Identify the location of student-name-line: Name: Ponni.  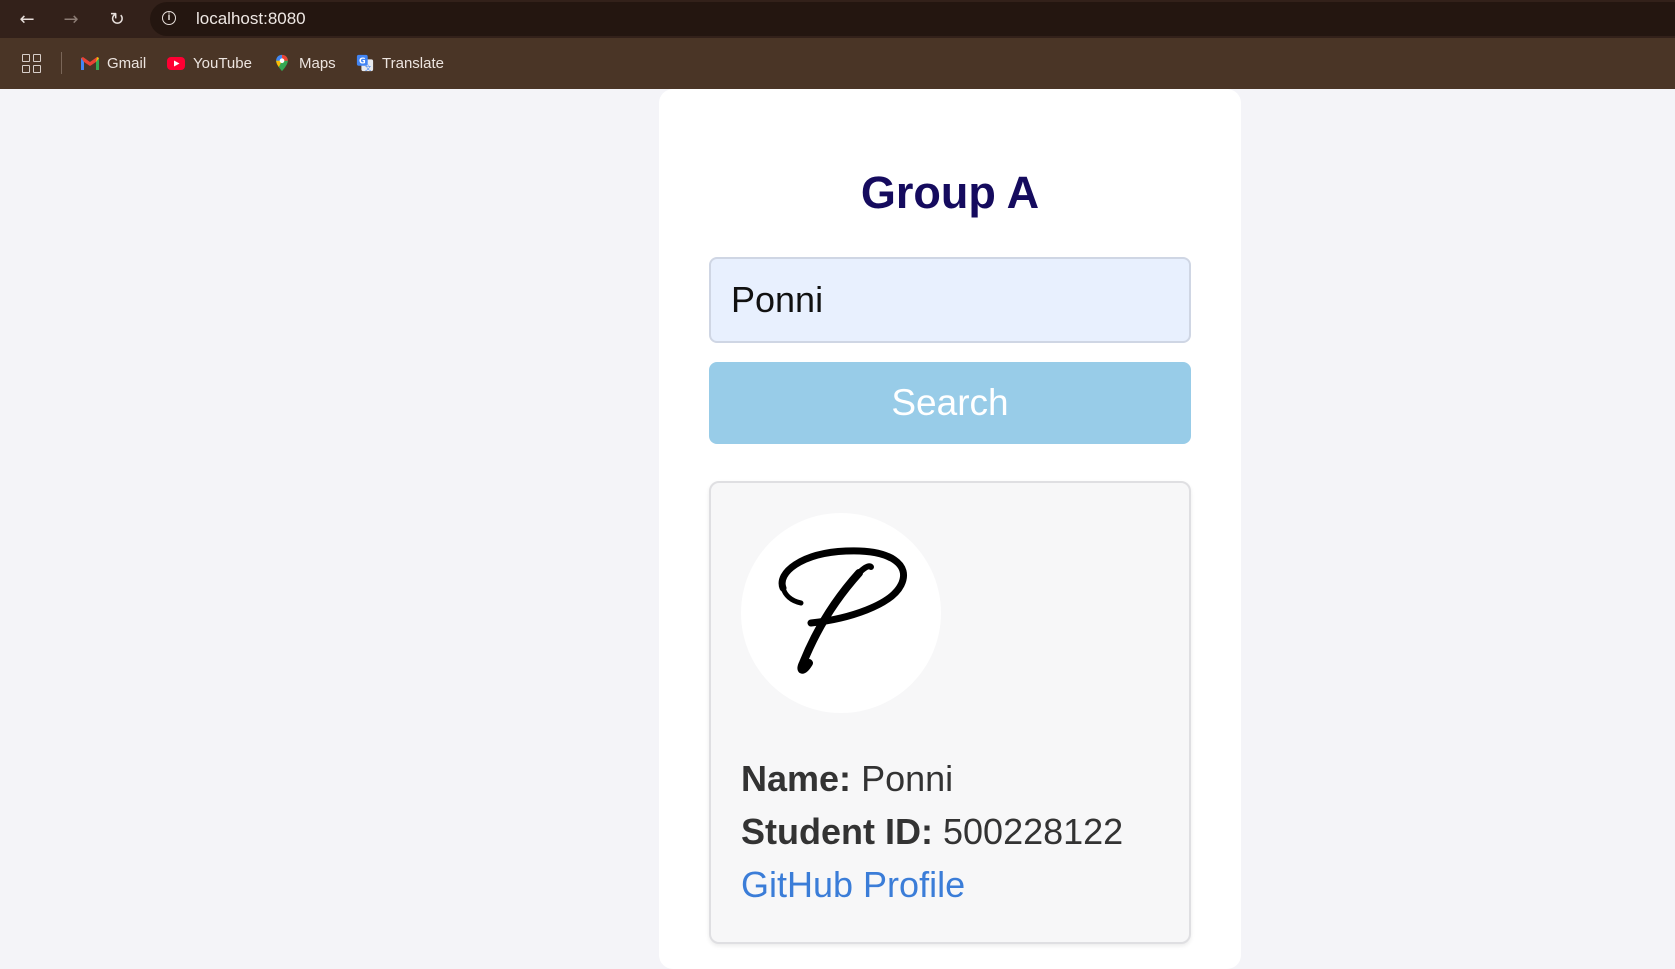
(847, 779).